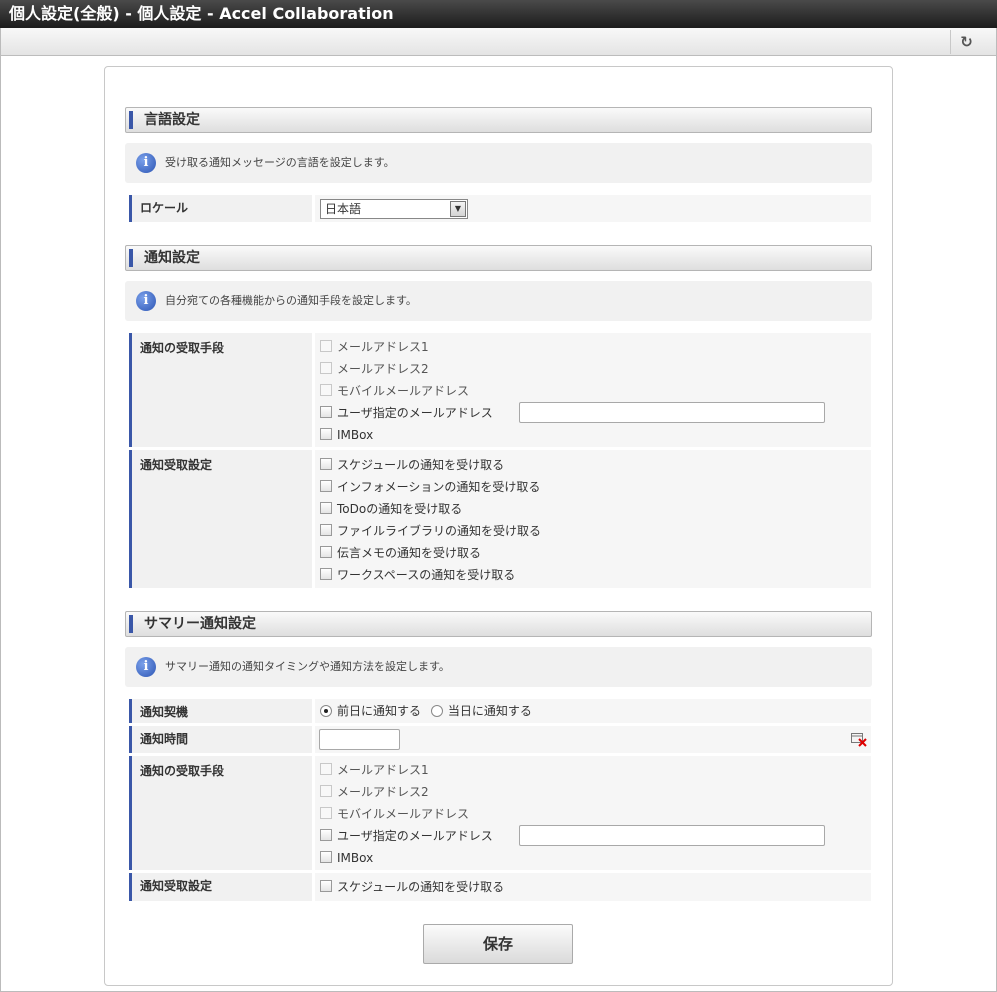 Image resolution: width=997 pixels, height=992 pixels. What do you see at coordinates (400, 553) in the screenshot?
I see `checkbox-memo: 伝言メモの通知を受け取る` at bounding box center [400, 553].